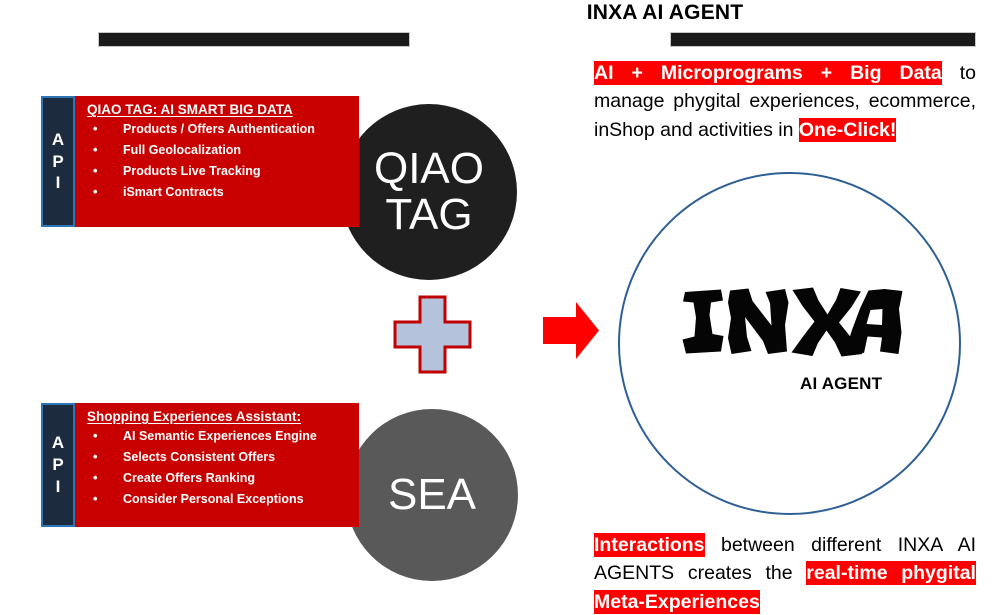 Image resolution: width=1000 pixels, height=615 pixels. Describe the element at coordinates (429, 214) in the screenshot. I see `circle-label-line2: TAG` at that location.